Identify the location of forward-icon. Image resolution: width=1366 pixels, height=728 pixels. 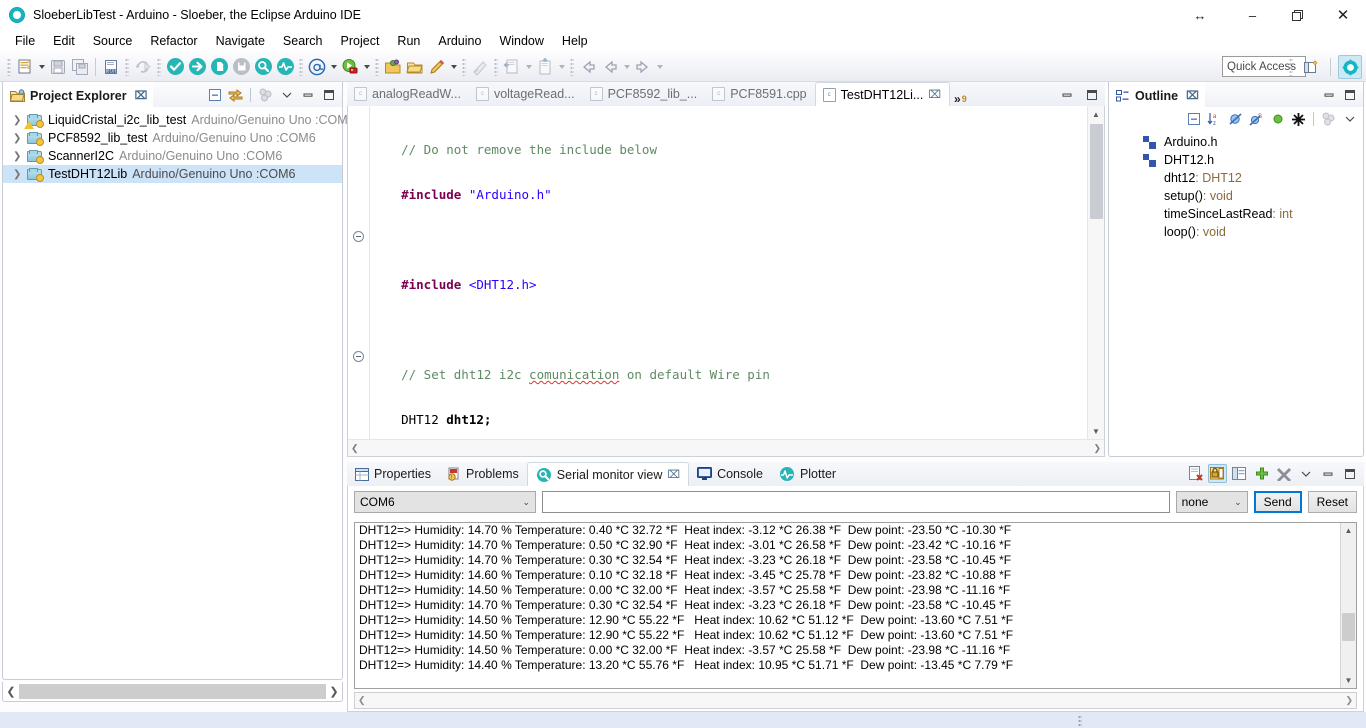
(643, 67).